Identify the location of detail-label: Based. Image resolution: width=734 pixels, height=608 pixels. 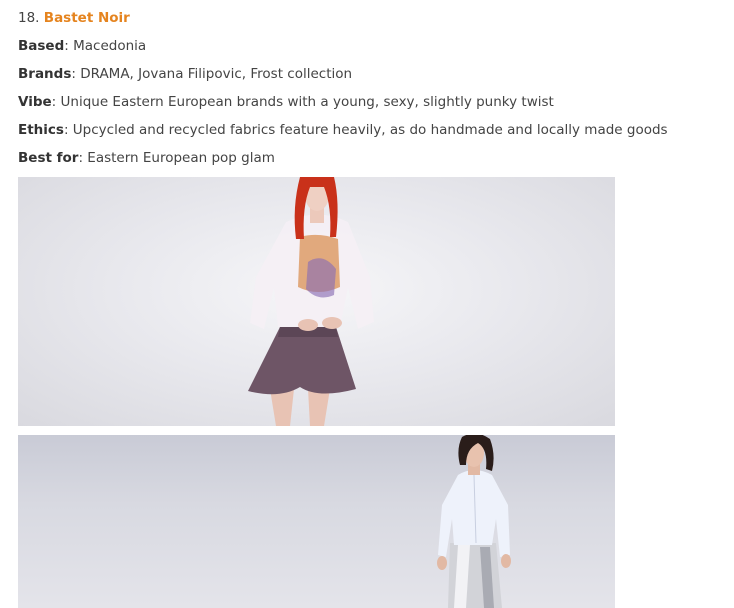
(41, 46).